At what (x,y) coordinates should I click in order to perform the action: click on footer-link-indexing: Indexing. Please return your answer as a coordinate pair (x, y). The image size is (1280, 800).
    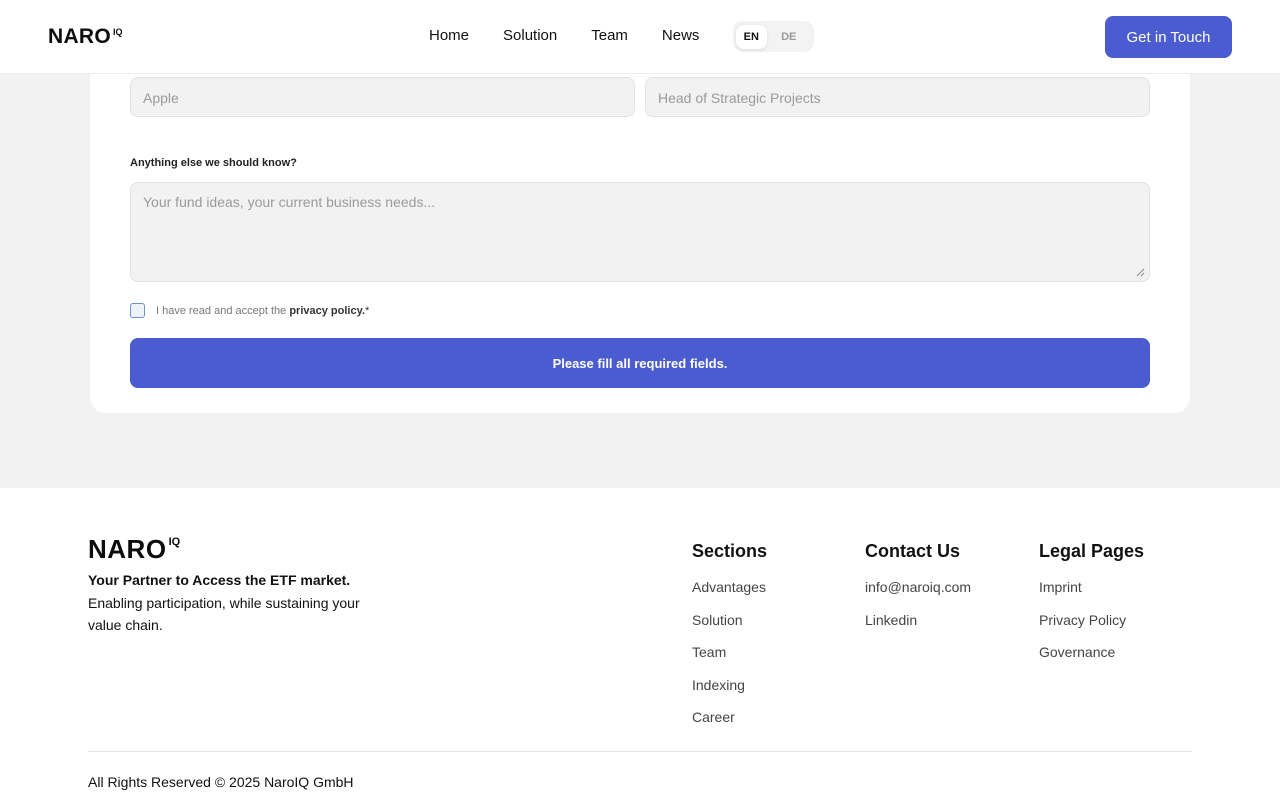
    Looking at the image, I should click on (729, 685).